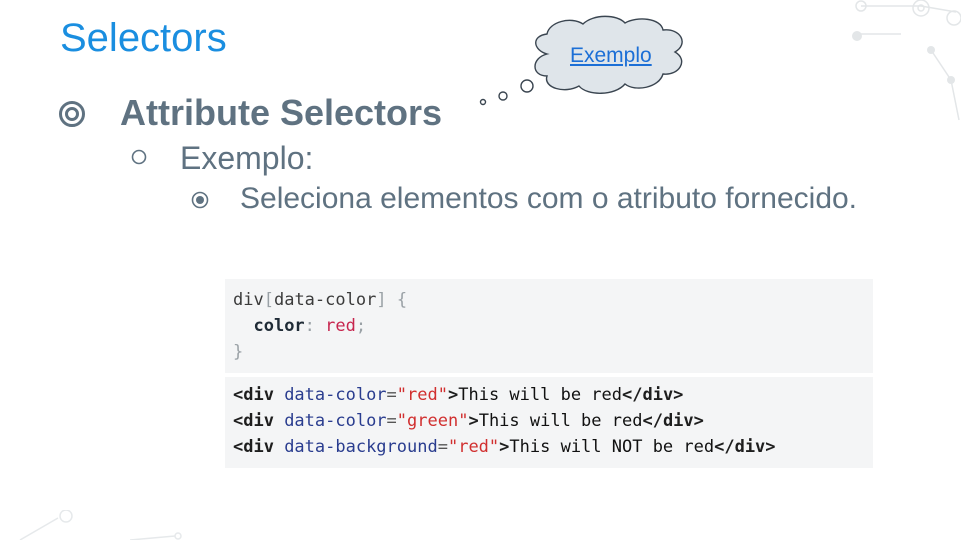 The height and width of the screenshot is (540, 961). Describe the element at coordinates (72, 114) in the screenshot. I see `double-circle-icon` at that location.